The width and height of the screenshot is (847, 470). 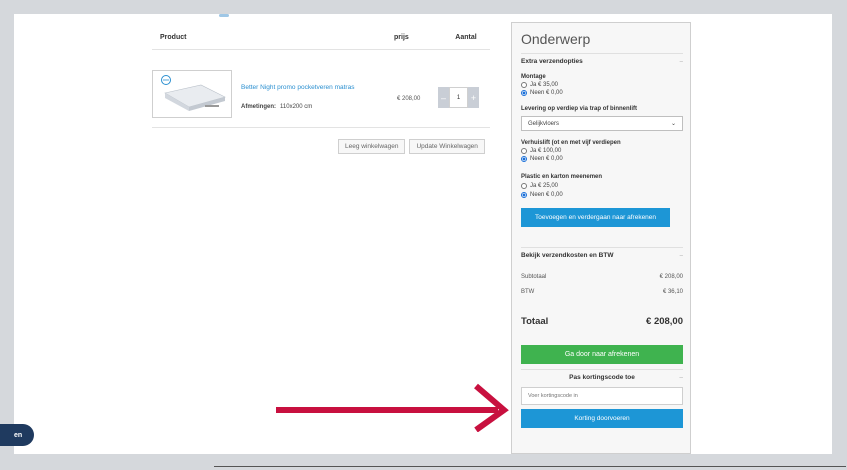 I want to click on empty-cart-button: Leeg winkelwagen, so click(x=372, y=146).